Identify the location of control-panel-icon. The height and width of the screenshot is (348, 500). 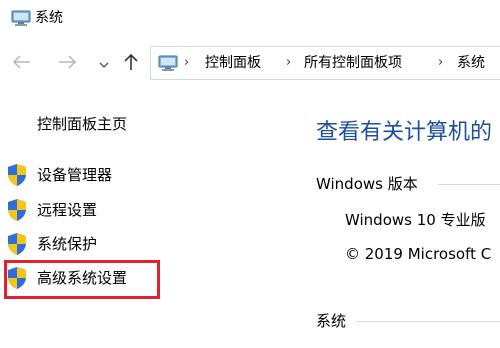
(168, 63).